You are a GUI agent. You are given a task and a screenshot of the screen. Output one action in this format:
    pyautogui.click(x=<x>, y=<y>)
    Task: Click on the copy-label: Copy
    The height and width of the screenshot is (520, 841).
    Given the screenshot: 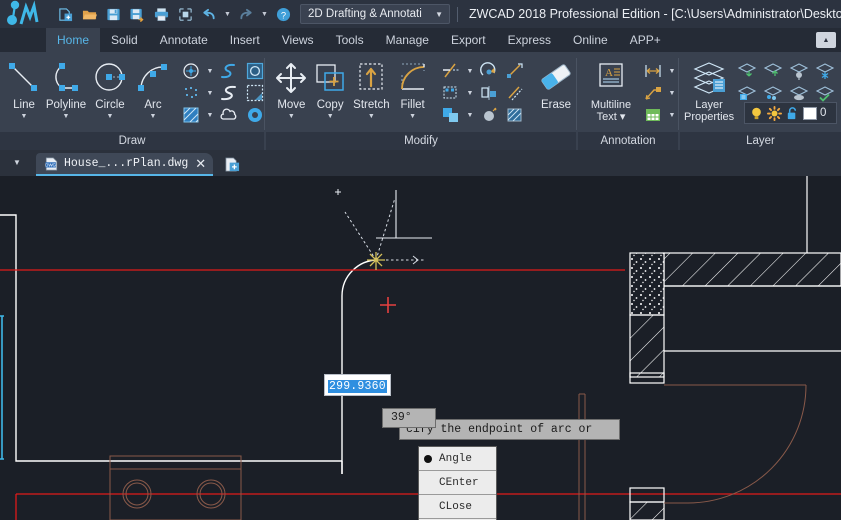 What is the action you would take?
    pyautogui.click(x=330, y=105)
    